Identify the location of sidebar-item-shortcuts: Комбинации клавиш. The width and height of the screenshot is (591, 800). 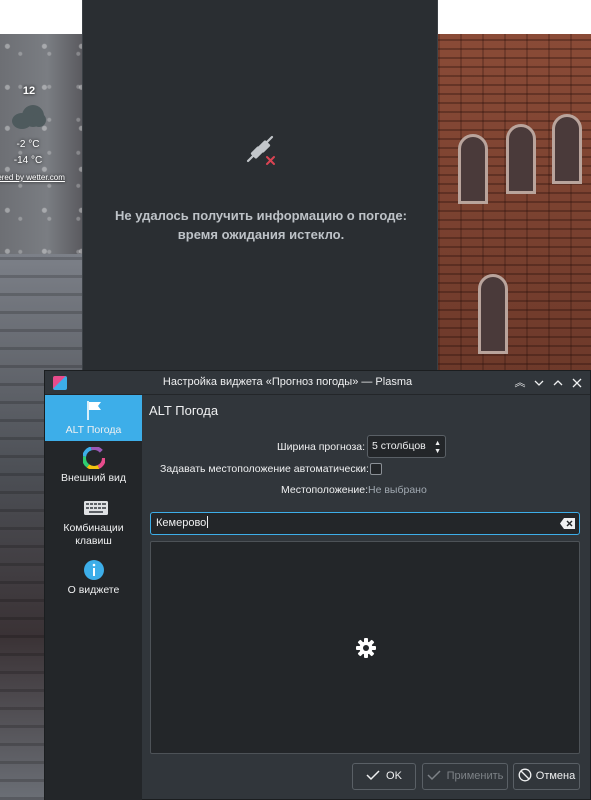
(93, 523).